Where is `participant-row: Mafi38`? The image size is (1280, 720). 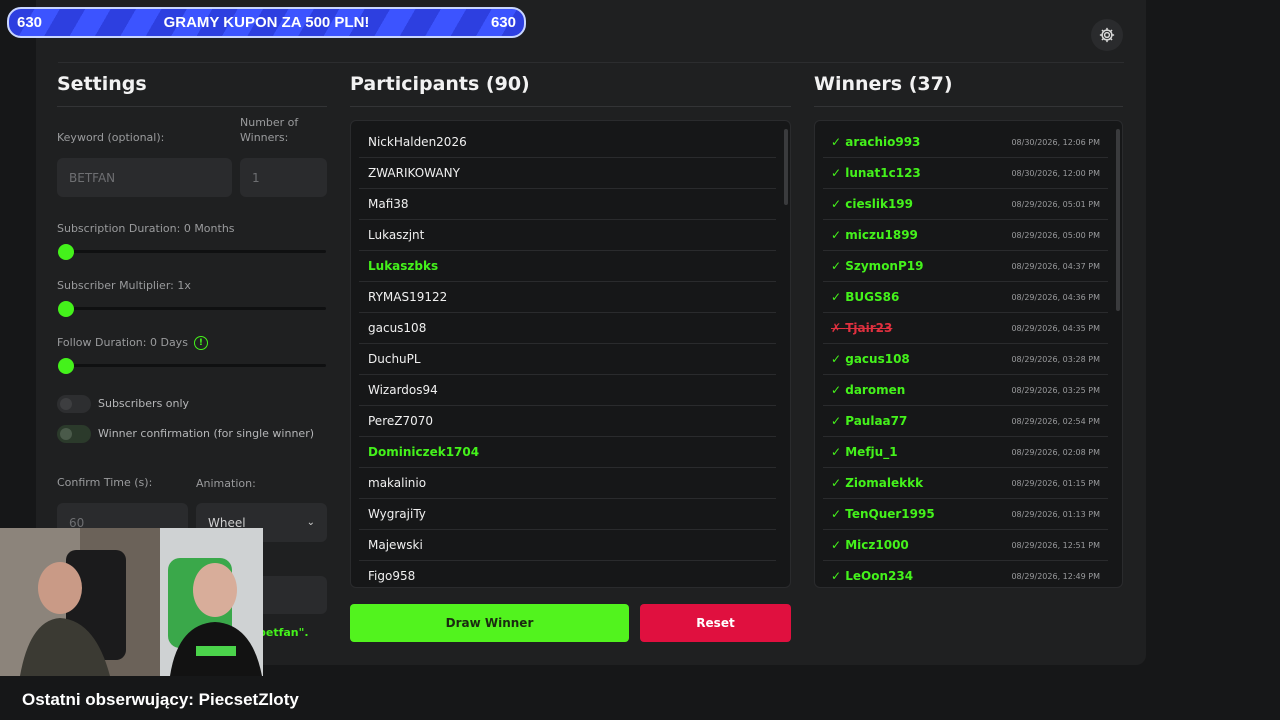 participant-row: Mafi38 is located at coordinates (567, 204).